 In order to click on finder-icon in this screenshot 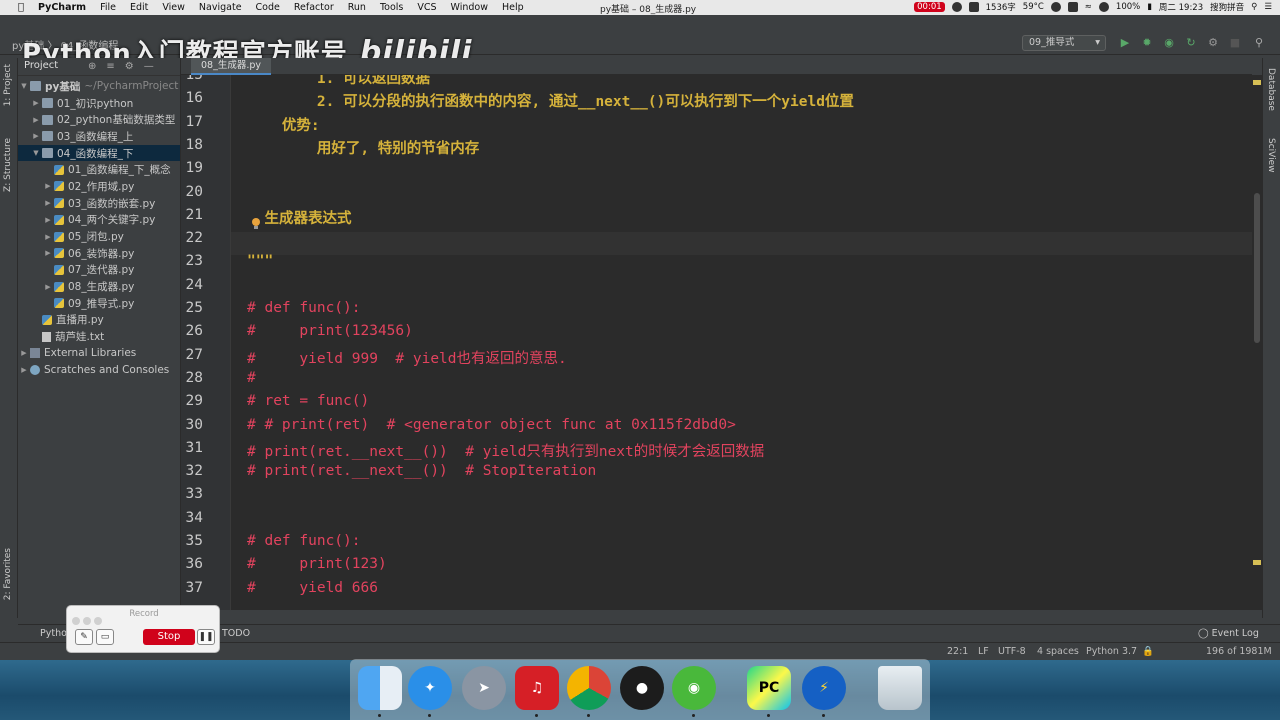, I will do `click(380, 688)`.